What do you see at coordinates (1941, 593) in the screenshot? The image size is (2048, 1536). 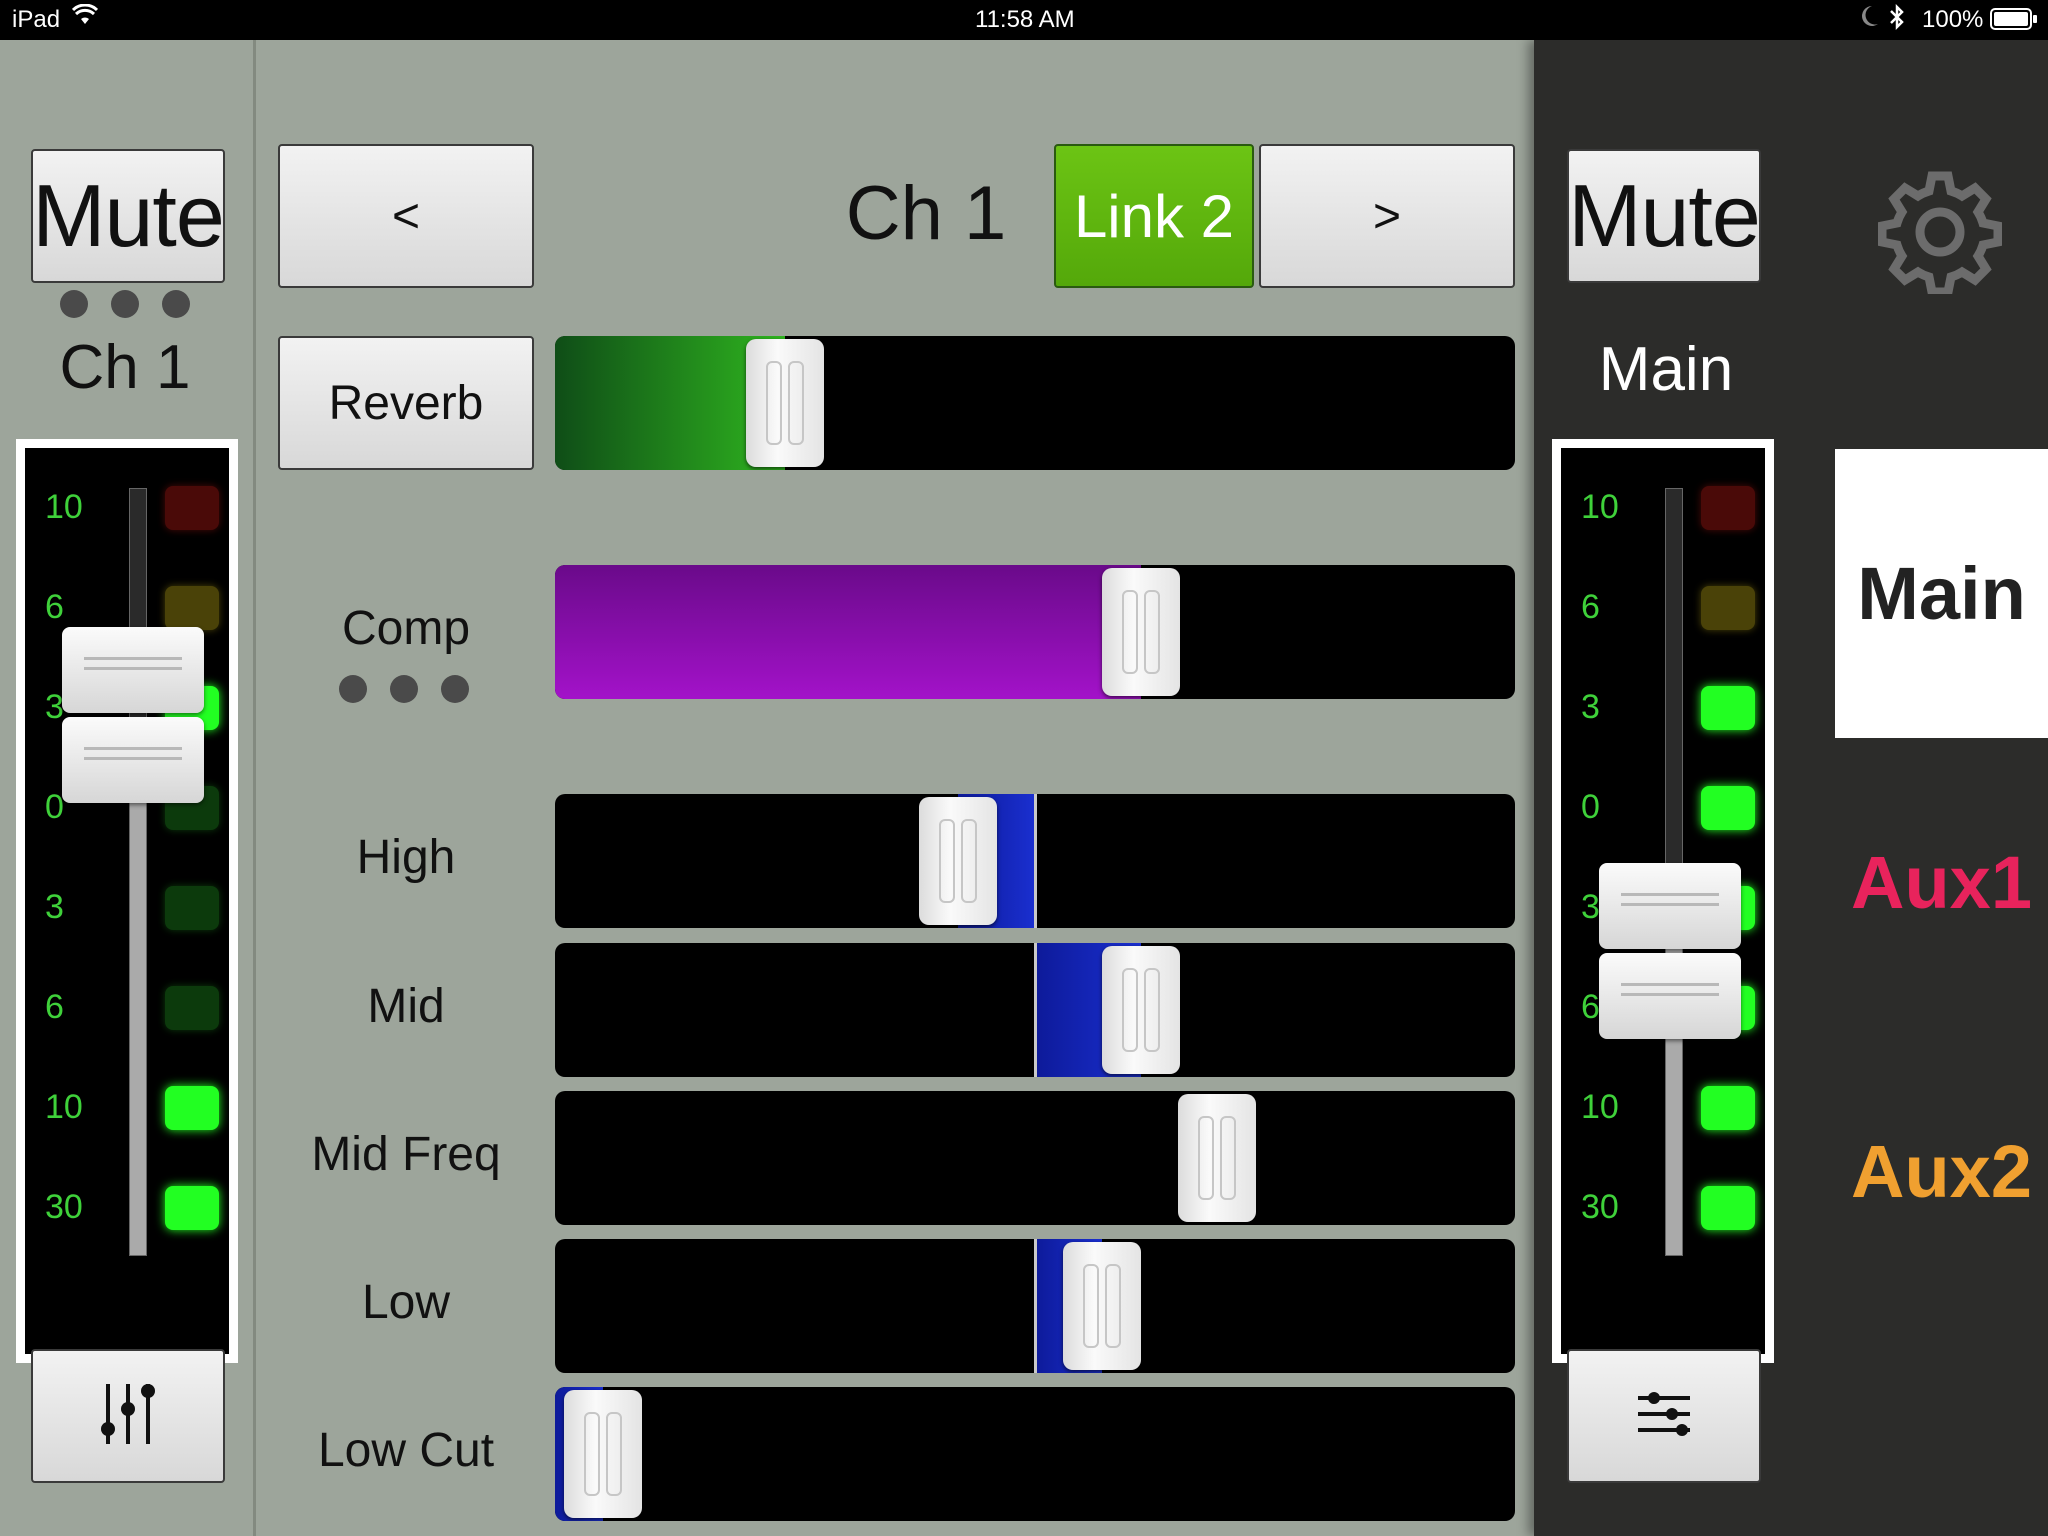 I see `bus-tab-main: Main` at bounding box center [1941, 593].